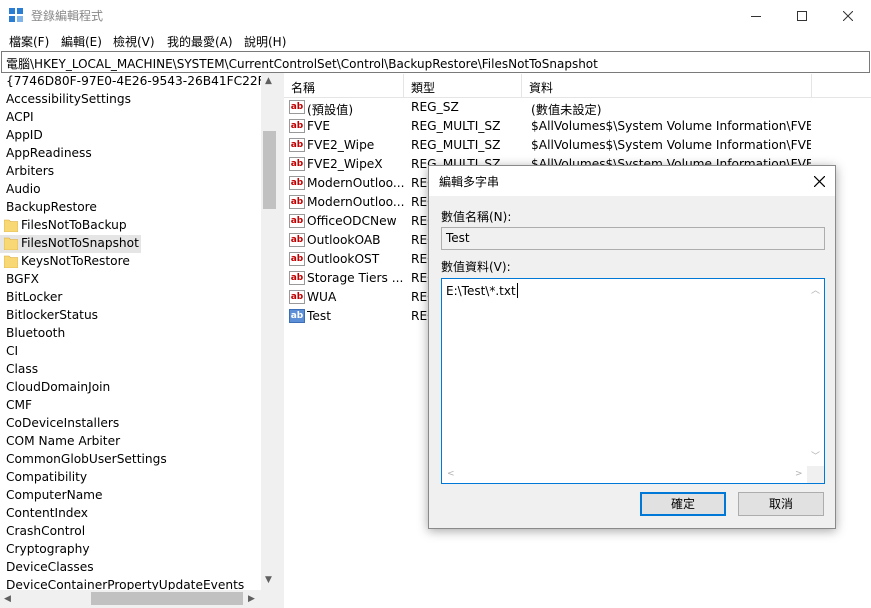 Image resolution: width=871 pixels, height=608 pixels. Describe the element at coordinates (265, 41) in the screenshot. I see `menu-help: 說明(H)` at that location.